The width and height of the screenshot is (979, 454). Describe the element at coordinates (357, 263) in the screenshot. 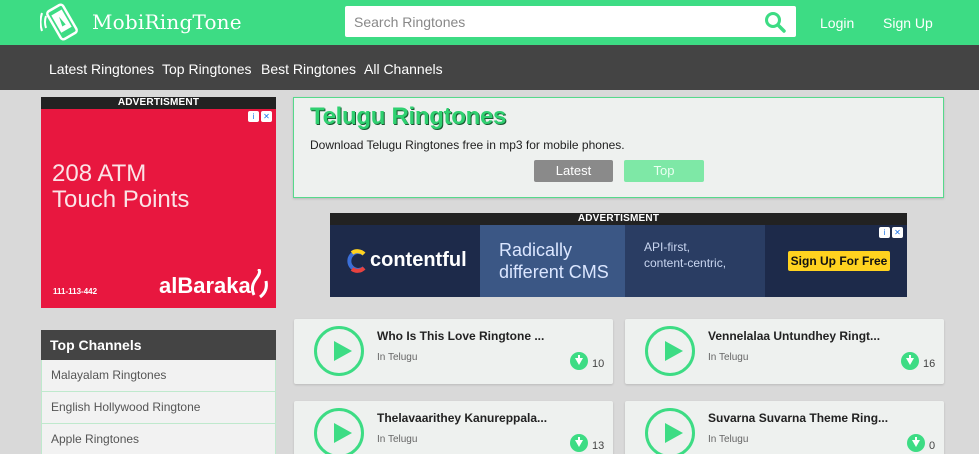

I see `contentful-logo-icon` at that location.